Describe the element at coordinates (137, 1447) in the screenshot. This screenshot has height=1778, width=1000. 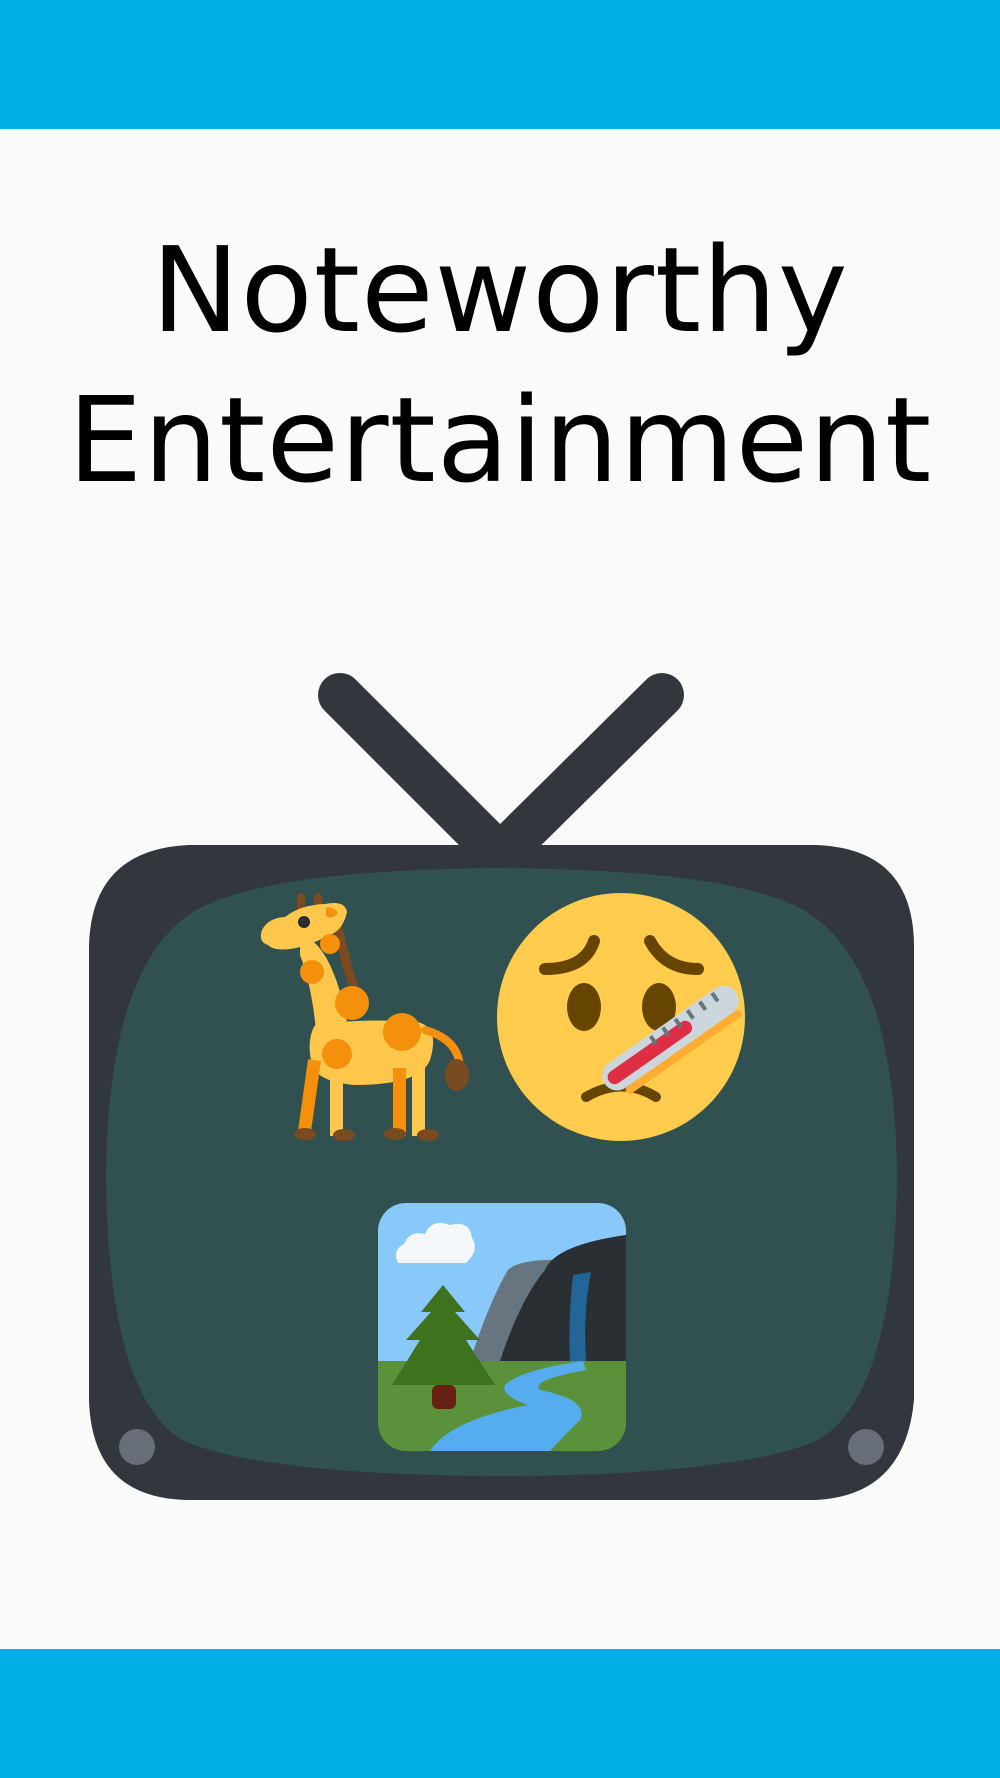
I see `tv-knob-left` at that location.